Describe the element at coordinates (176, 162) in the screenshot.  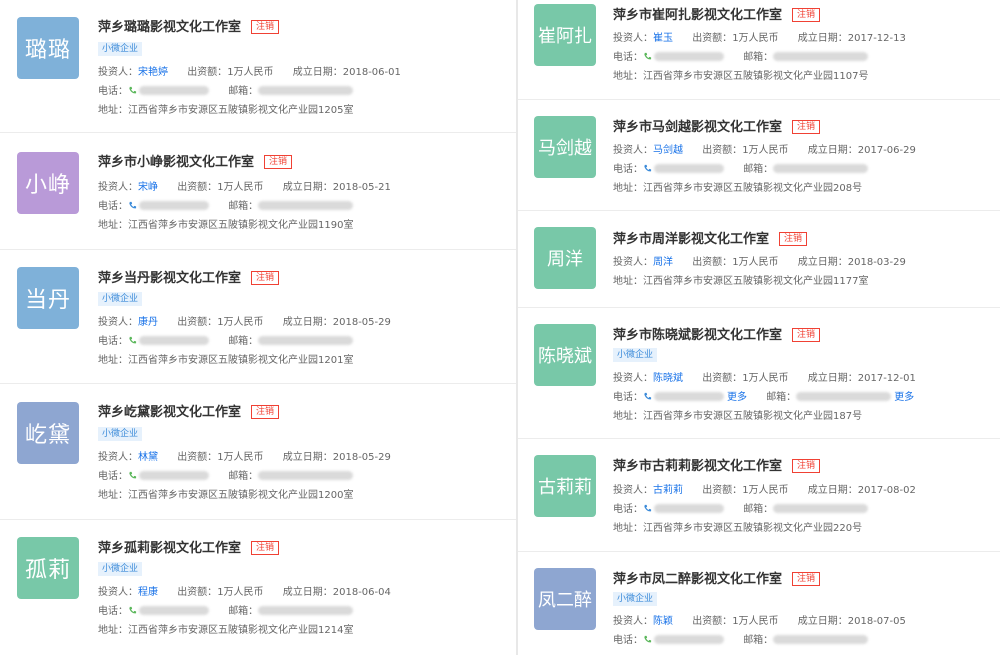
I see `company-name: 萍乡市小峥影视文化工作室` at that location.